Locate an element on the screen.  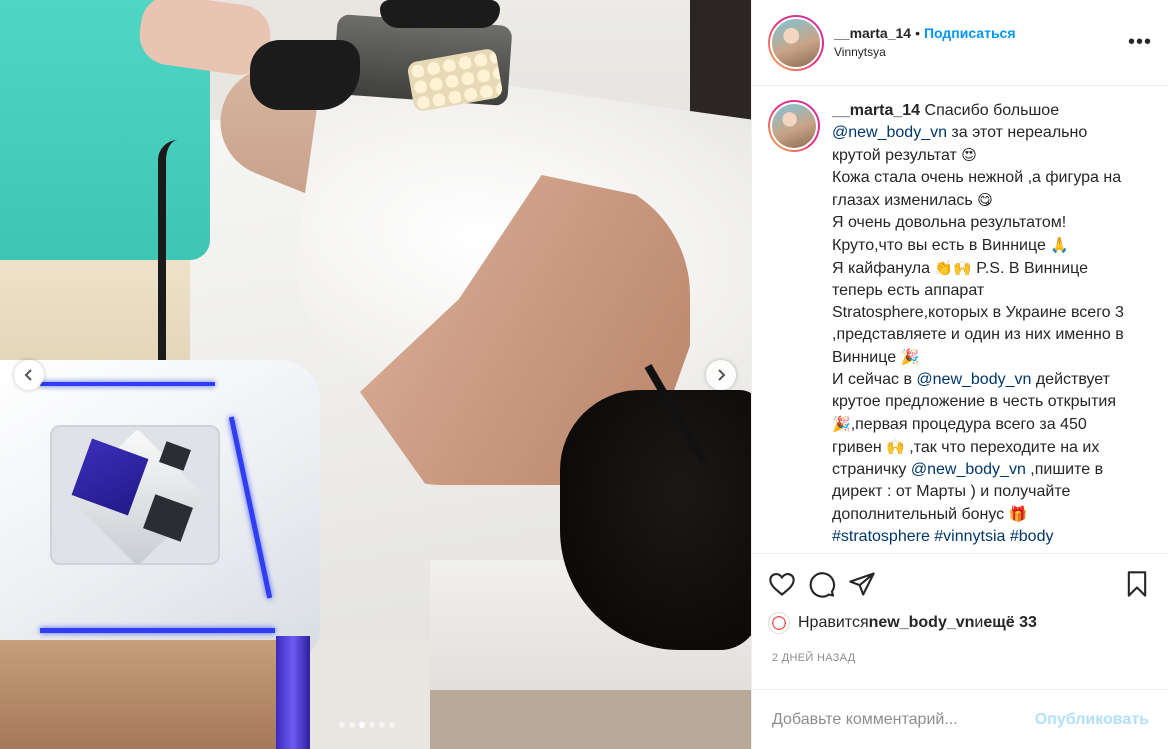
action-bar is located at coordinates (960, 582).